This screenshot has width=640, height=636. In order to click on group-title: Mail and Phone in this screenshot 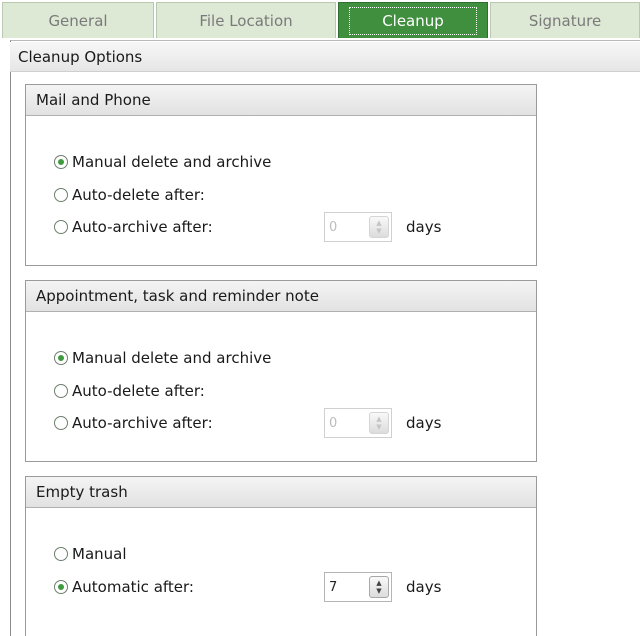, I will do `click(281, 100)`.